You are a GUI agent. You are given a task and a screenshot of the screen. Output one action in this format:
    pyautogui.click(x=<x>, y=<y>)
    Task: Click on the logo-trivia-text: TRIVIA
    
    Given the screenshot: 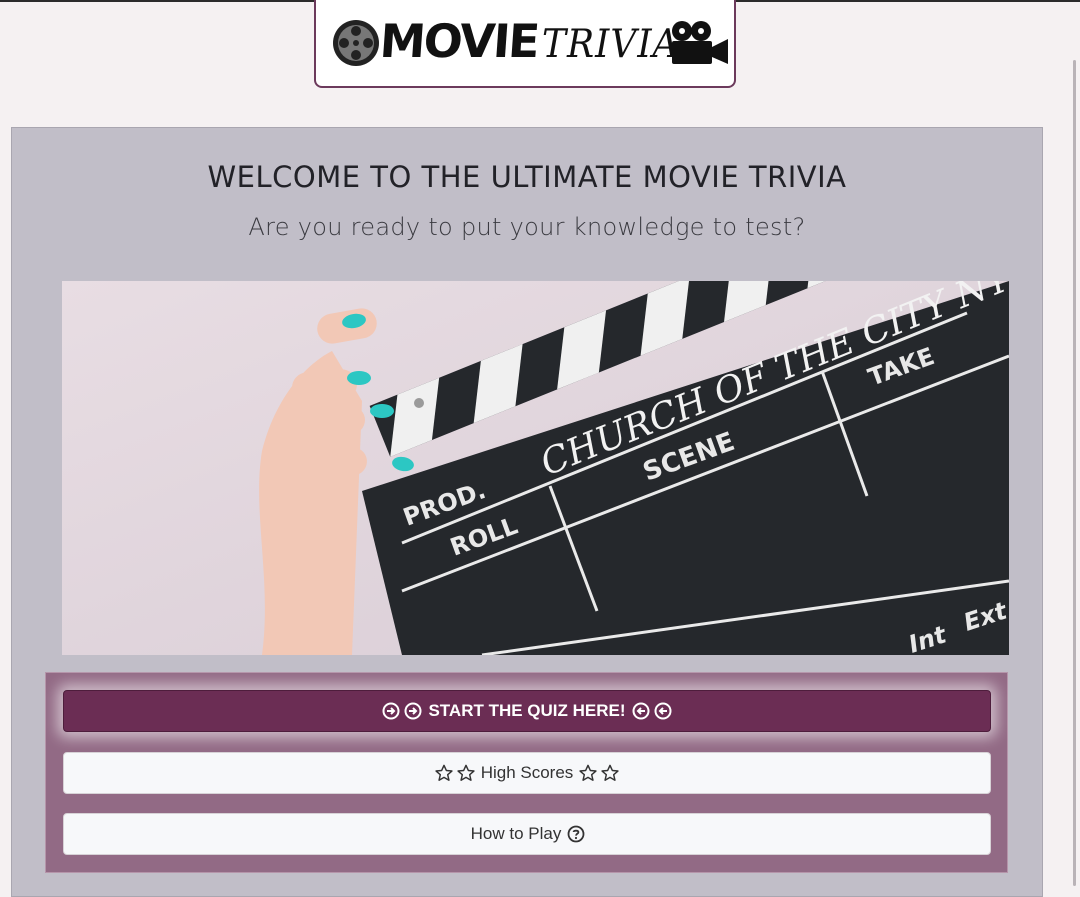 What is the action you would take?
    pyautogui.click(x=611, y=44)
    